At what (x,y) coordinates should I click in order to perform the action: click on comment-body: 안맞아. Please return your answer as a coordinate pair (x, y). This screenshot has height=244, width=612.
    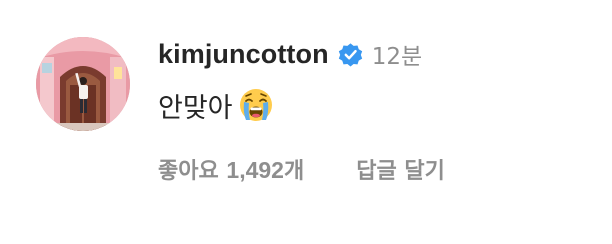
    Looking at the image, I should click on (216, 105).